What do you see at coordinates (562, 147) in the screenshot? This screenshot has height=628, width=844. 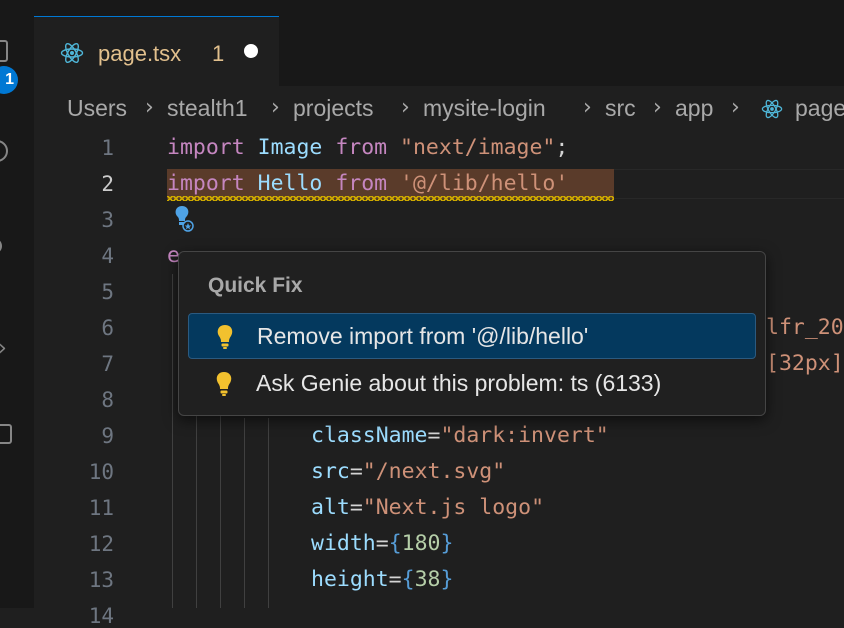 I see `punctuation: ;` at bounding box center [562, 147].